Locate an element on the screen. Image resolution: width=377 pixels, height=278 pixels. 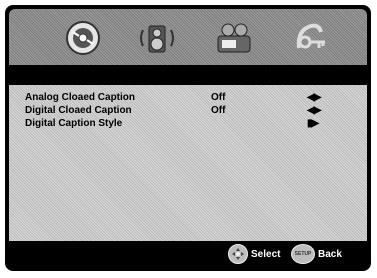
tab-preference is located at coordinates (311, 38).